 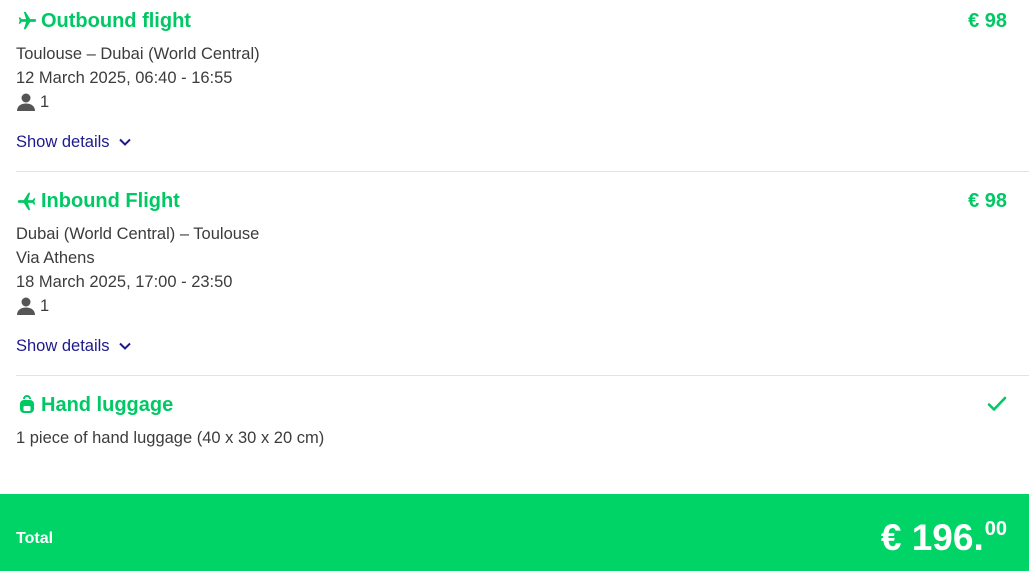 What do you see at coordinates (138, 234) in the screenshot?
I see `inbound-route: Dubai (World Central) – Toulouse` at bounding box center [138, 234].